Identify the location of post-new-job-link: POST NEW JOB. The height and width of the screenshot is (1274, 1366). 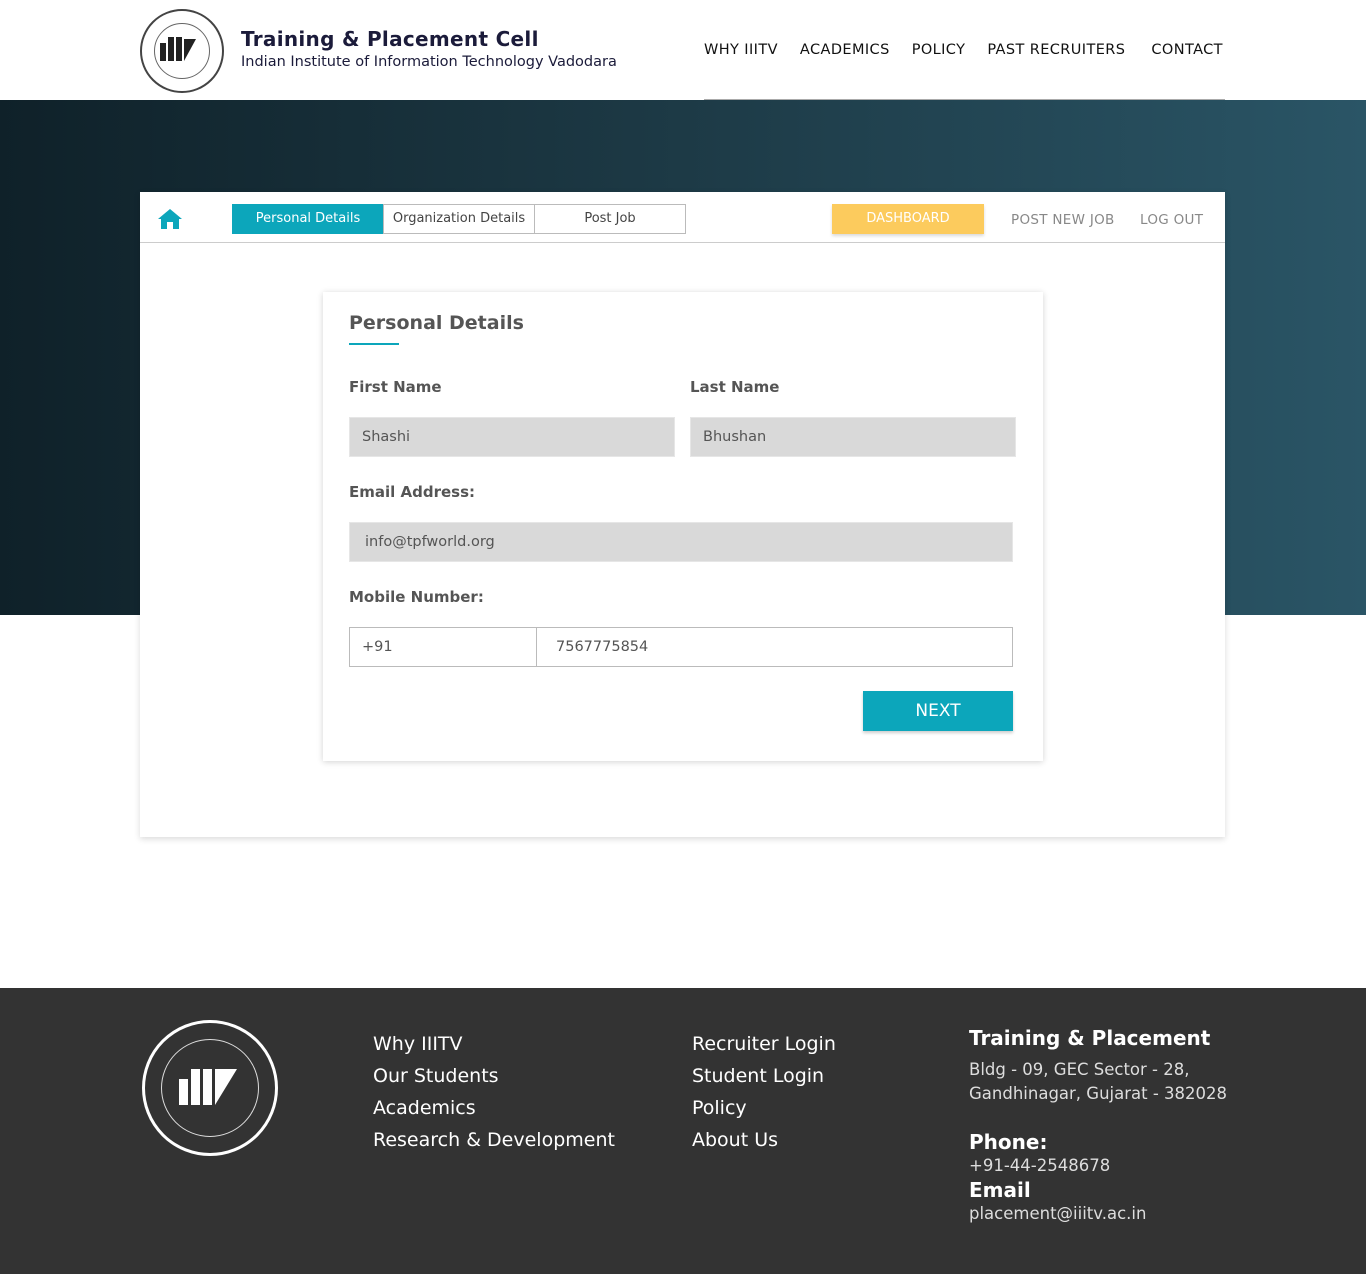
(1063, 220).